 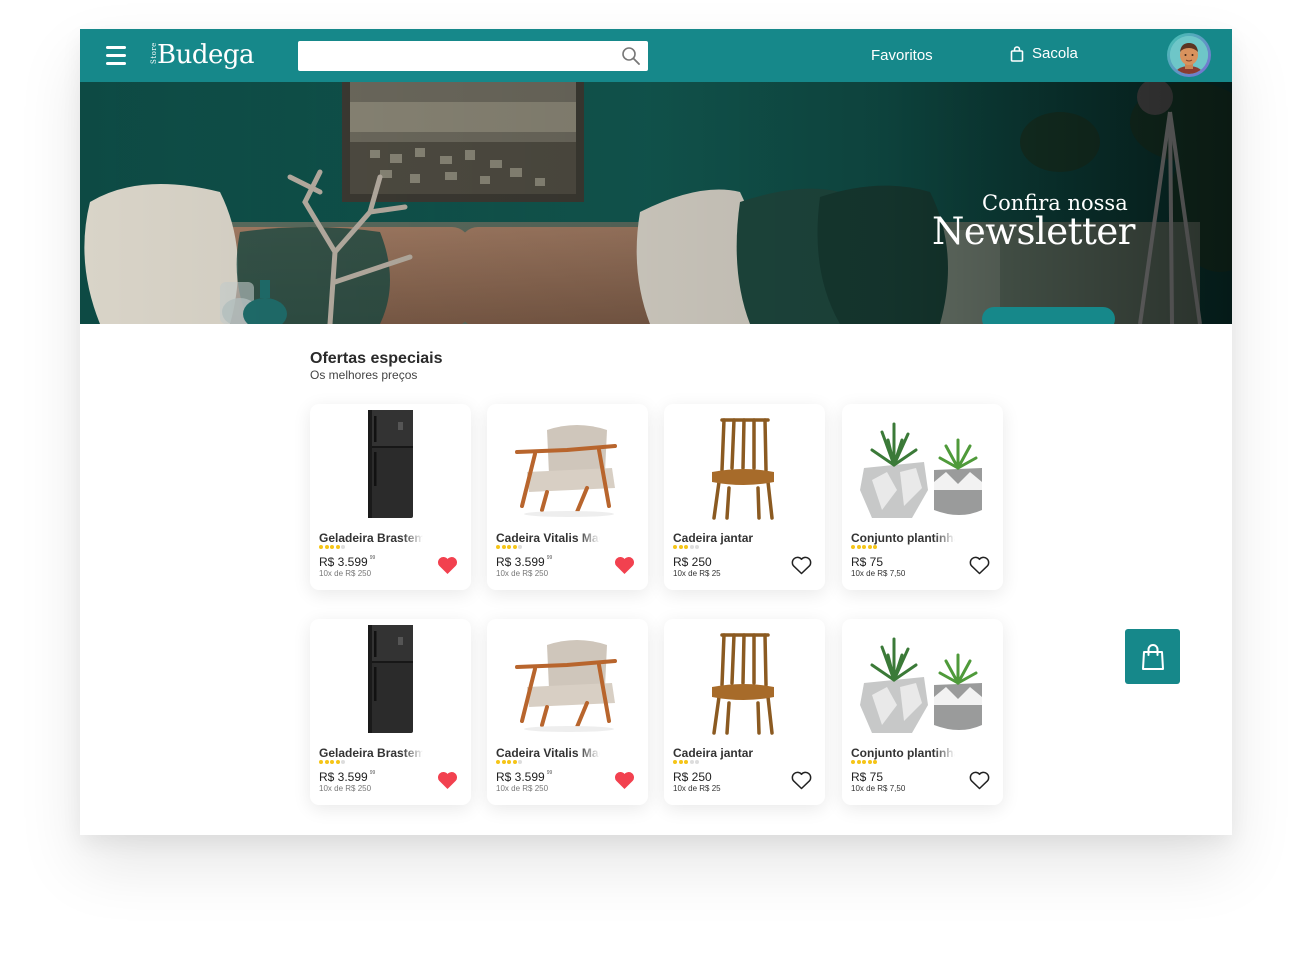 What do you see at coordinates (878, 573) in the screenshot?
I see `installment-text: 10x de R$ 7,50` at bounding box center [878, 573].